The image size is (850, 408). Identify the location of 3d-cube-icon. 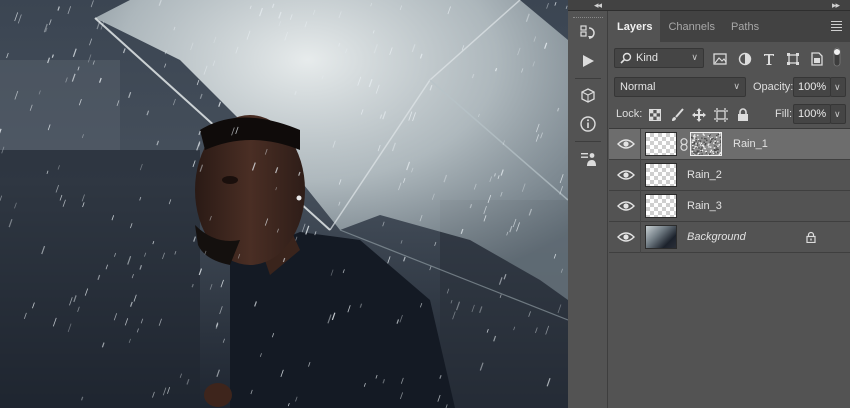
(588, 95).